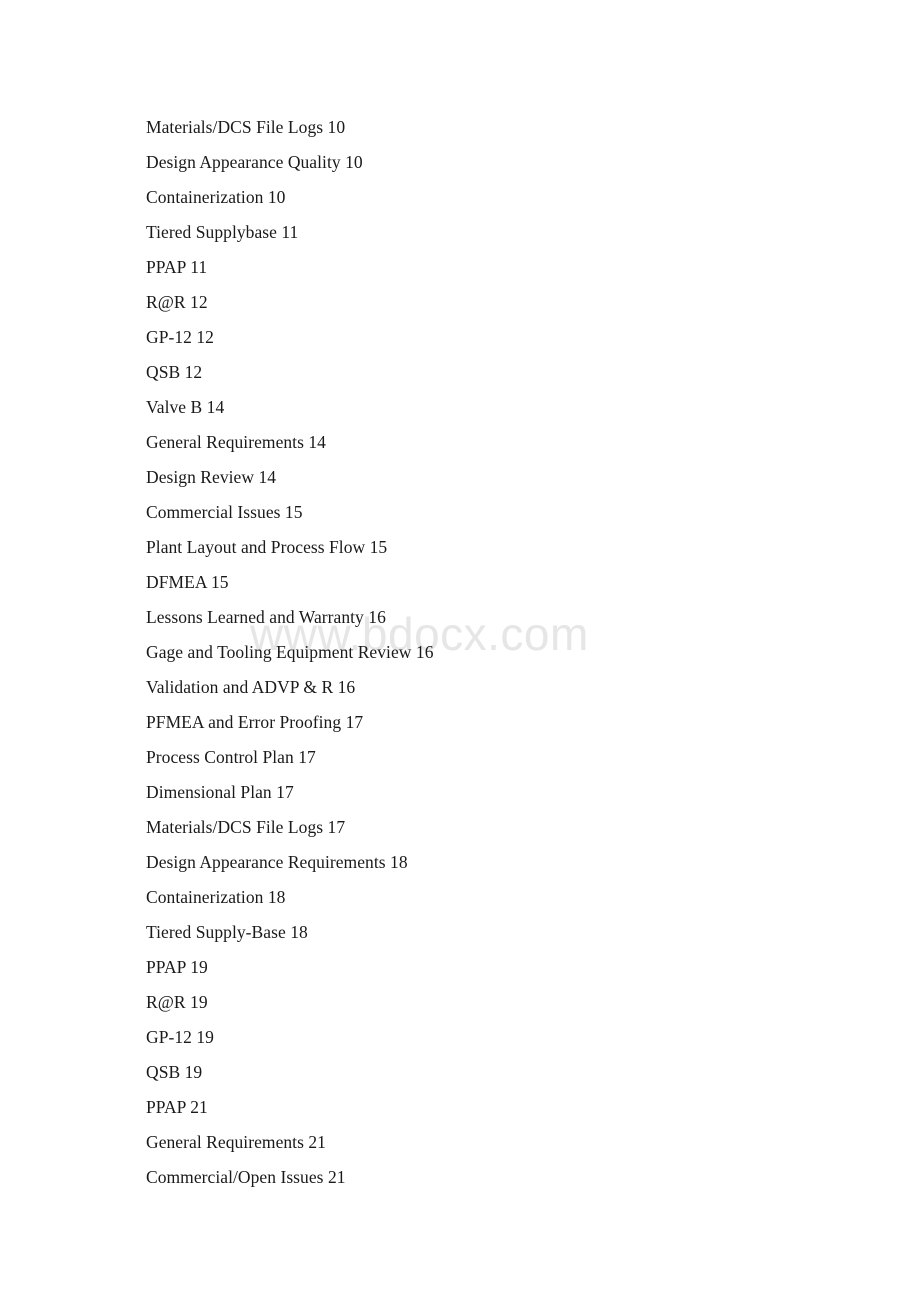 This screenshot has height=1302, width=920. I want to click on toc-entry: Design Appearance Quality 10, so click(496, 162).